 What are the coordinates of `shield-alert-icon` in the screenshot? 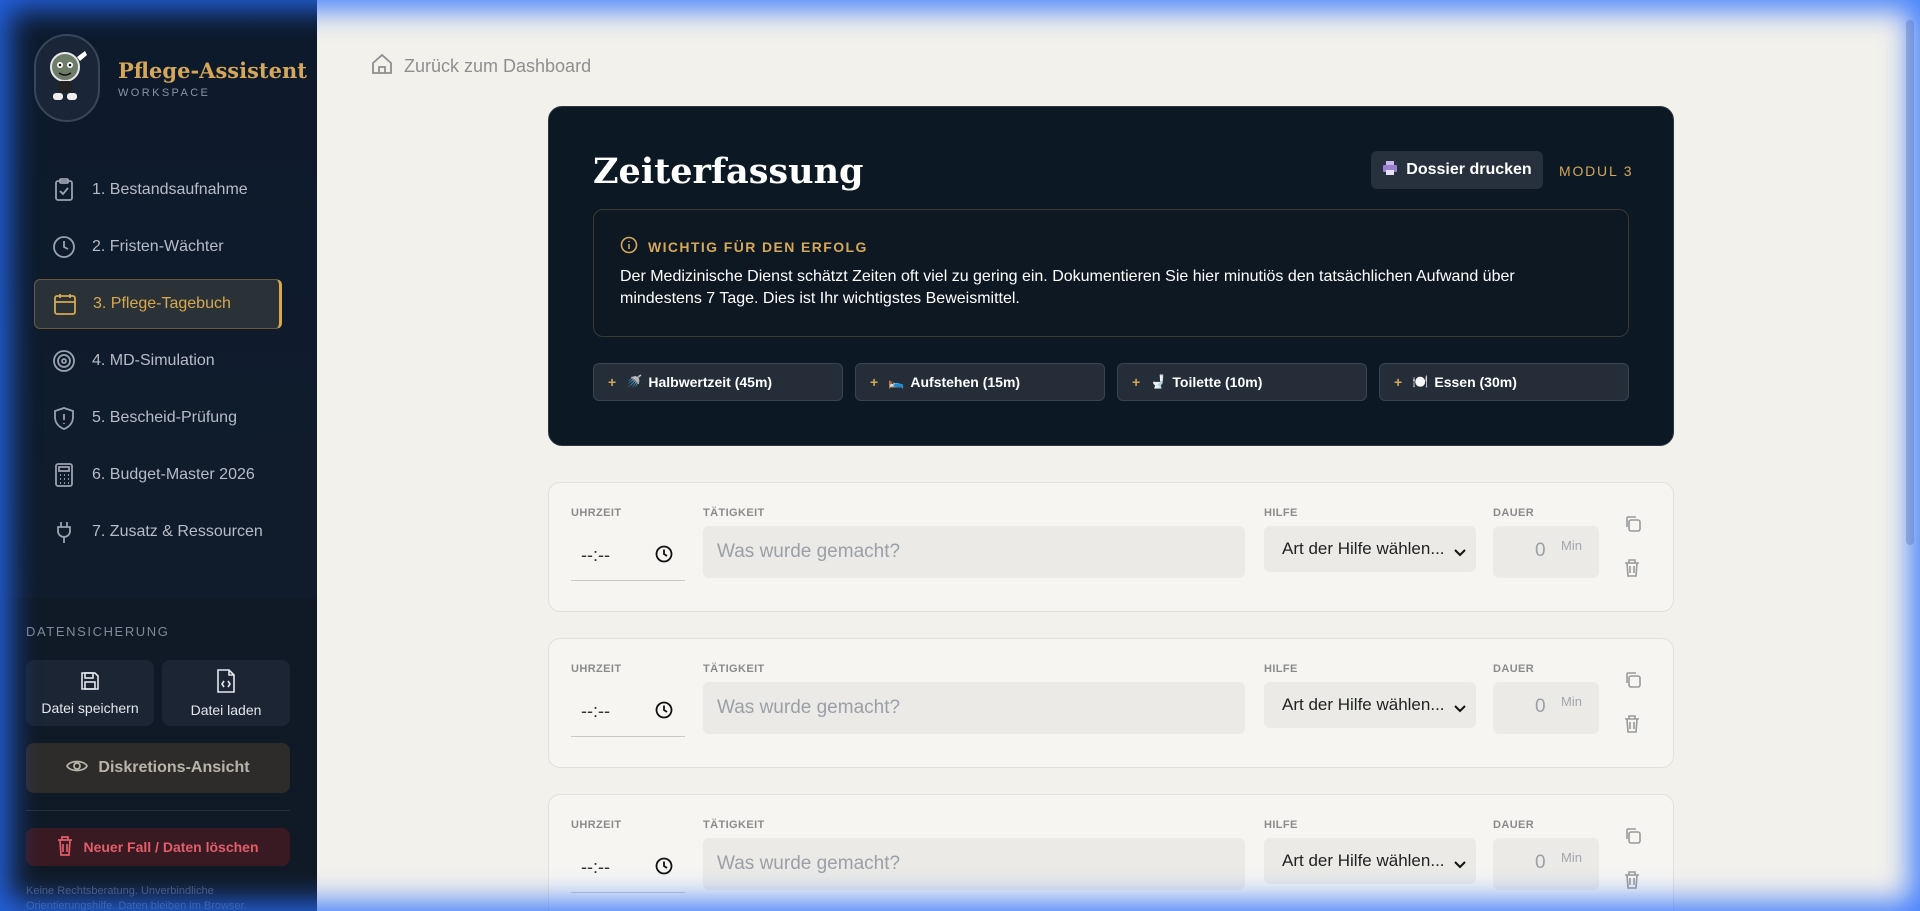 It's located at (64, 418).